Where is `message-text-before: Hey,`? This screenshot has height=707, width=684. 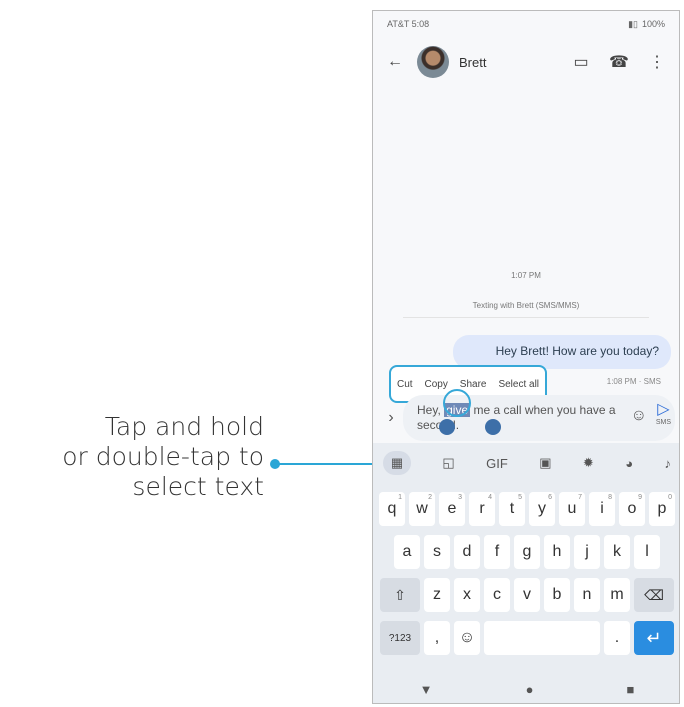
message-text-before: Hey, is located at coordinates (431, 410).